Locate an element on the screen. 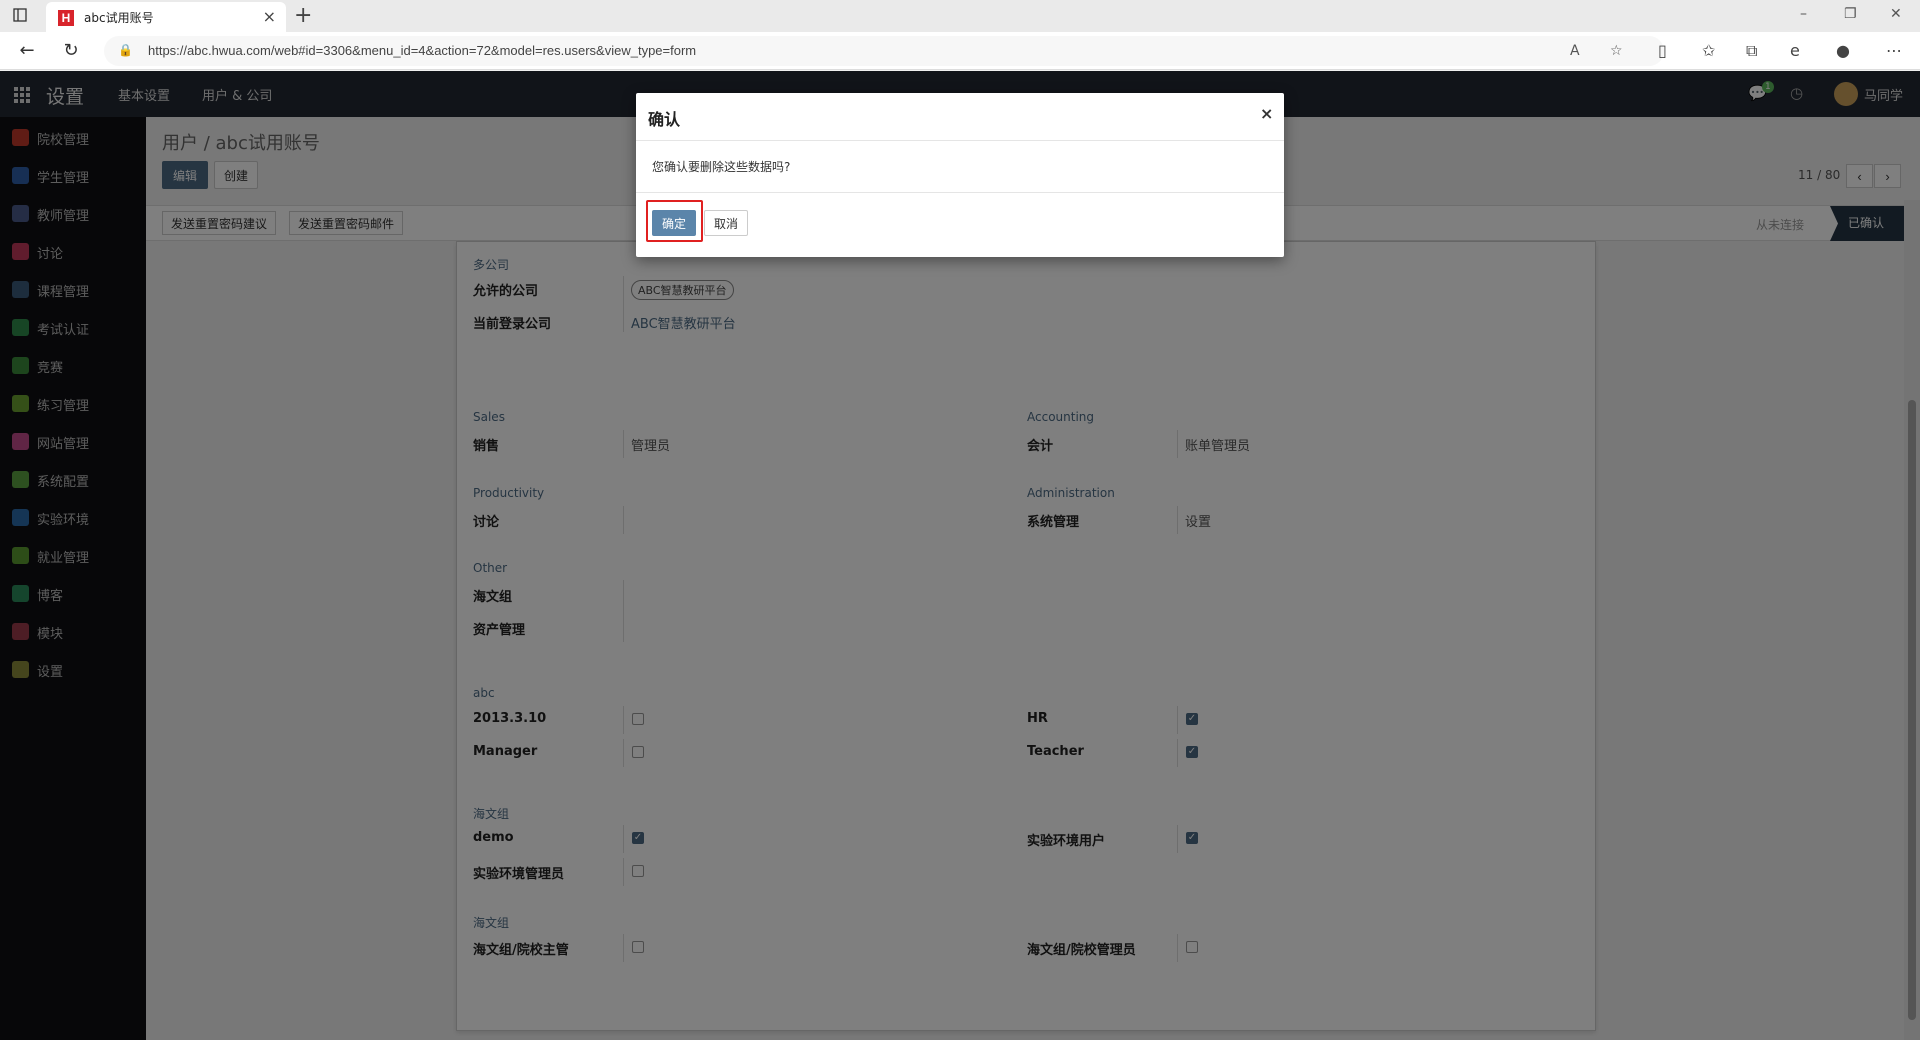 This screenshot has height=1040, width=1920. refresh-icon: ↻ is located at coordinates (71, 51).